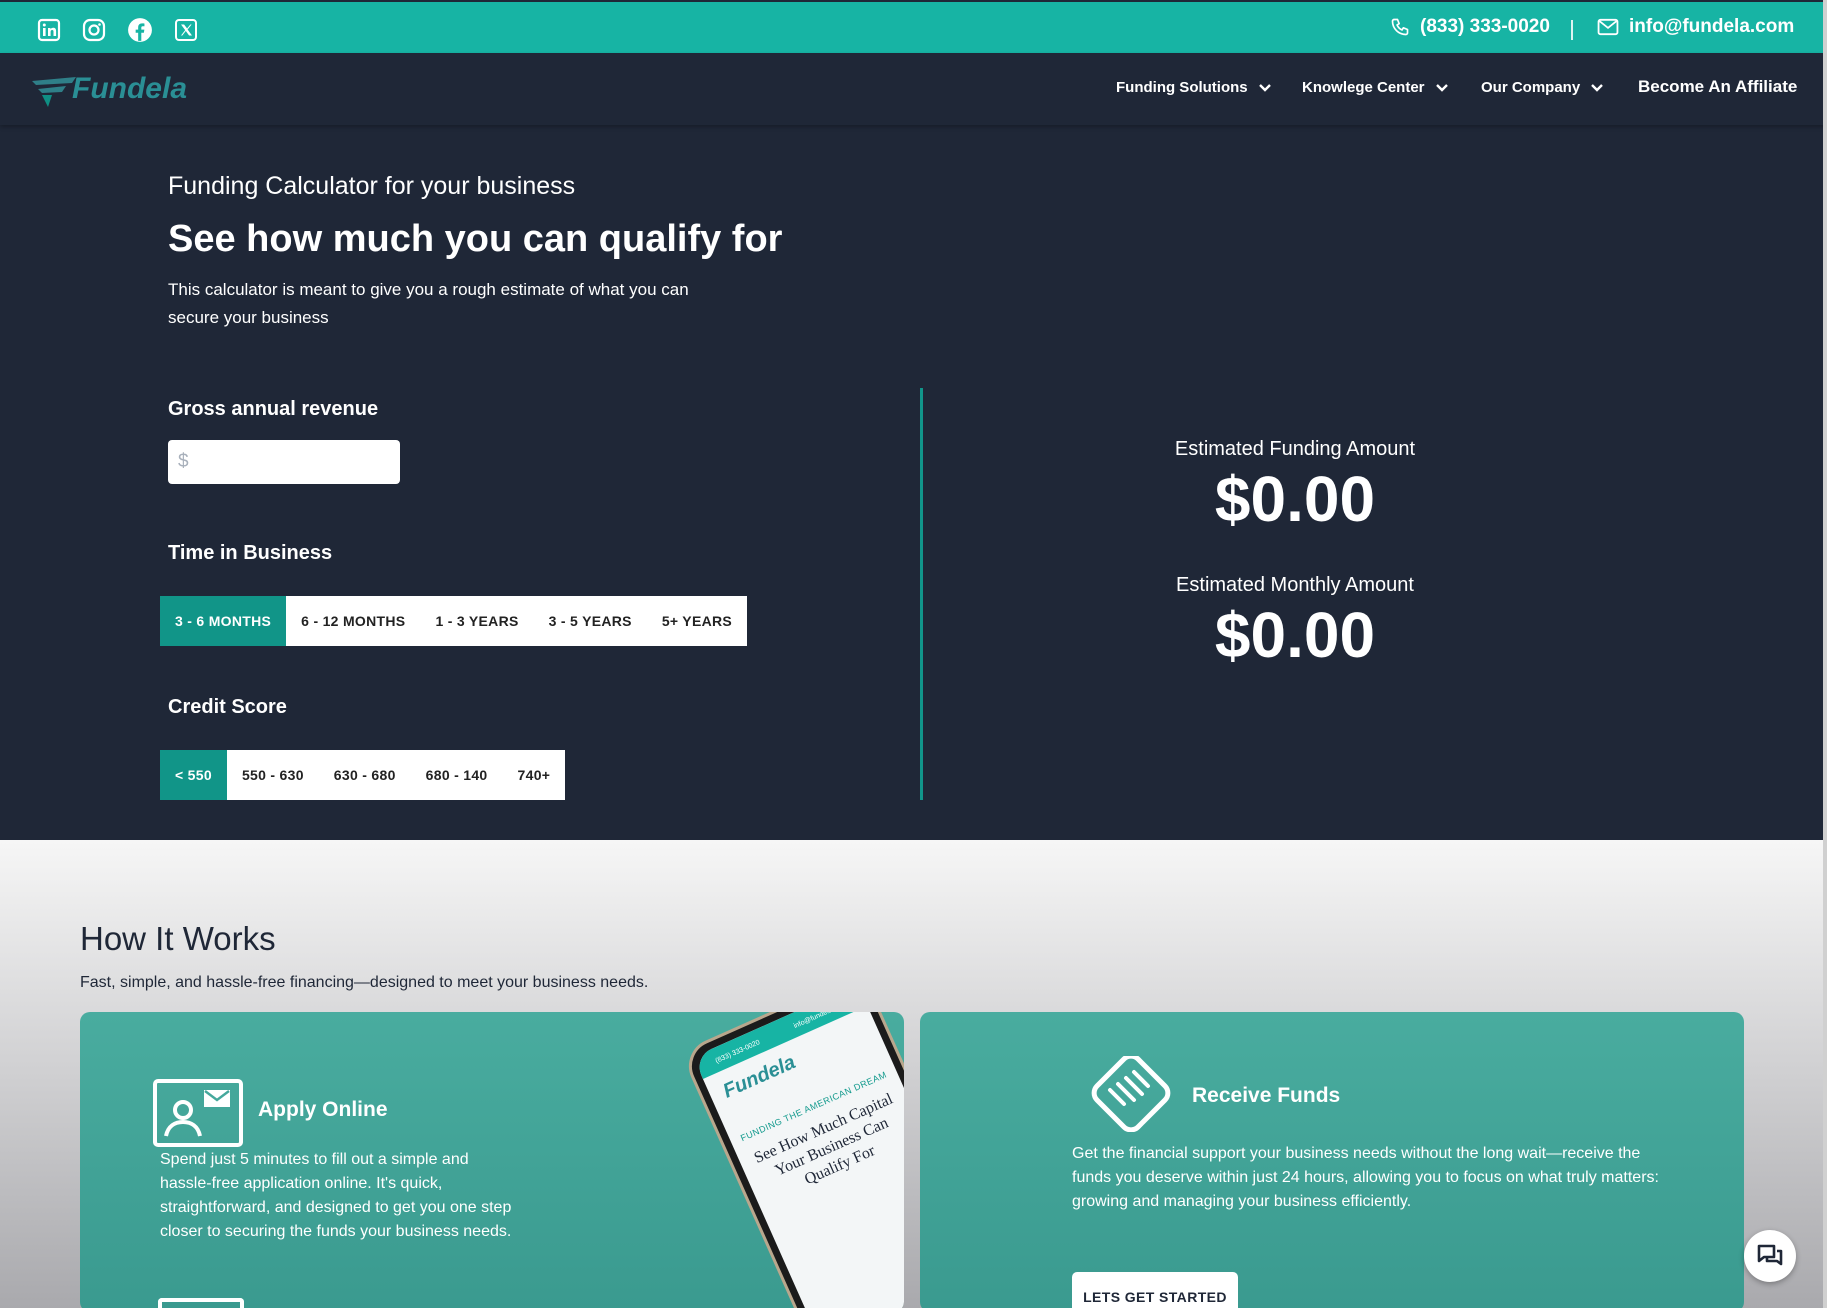 This screenshot has height=1308, width=1827. I want to click on page-scrollbar, so click(1825, 654).